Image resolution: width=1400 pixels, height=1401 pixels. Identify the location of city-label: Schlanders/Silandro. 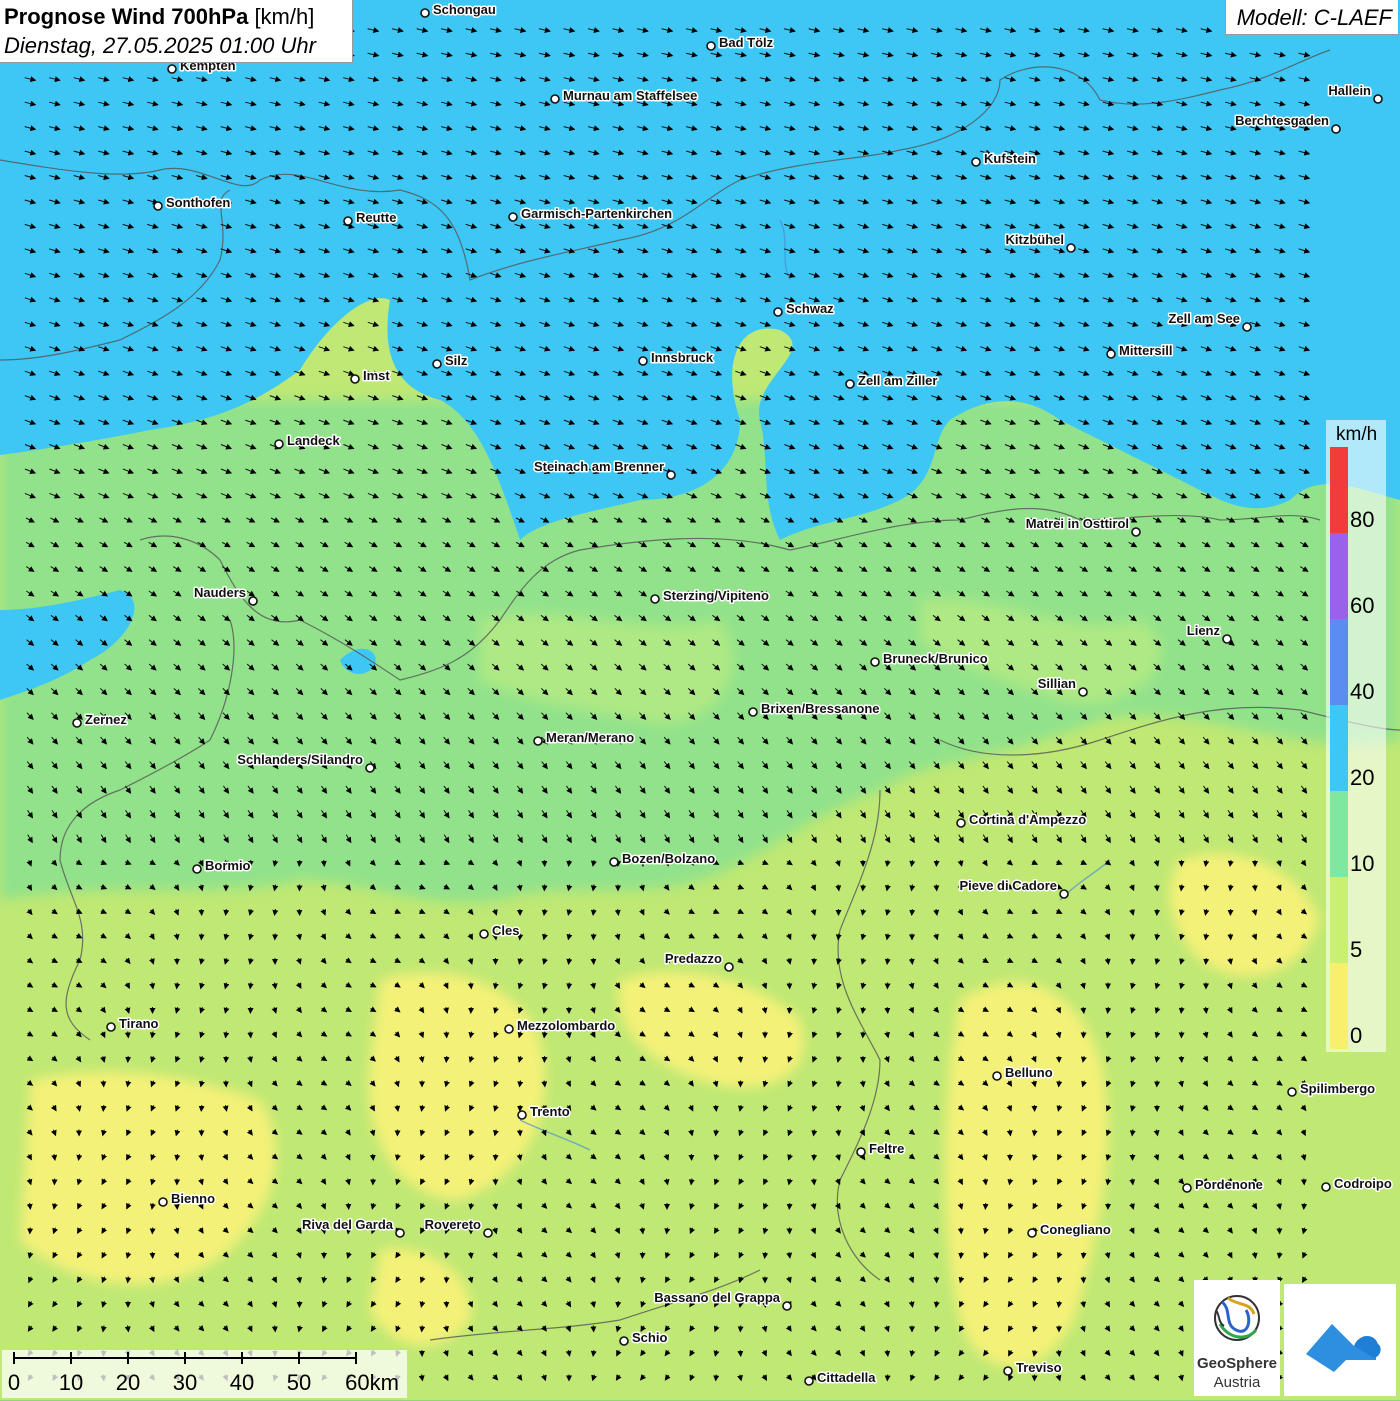
(300, 759).